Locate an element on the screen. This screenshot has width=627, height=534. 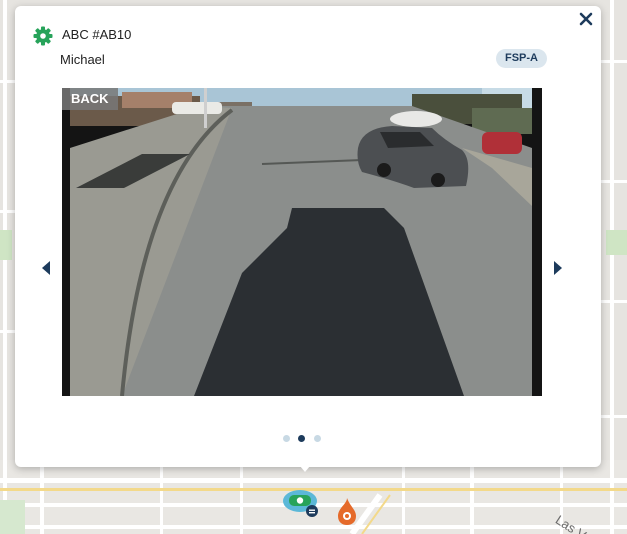
close-icon is located at coordinates (586, 19).